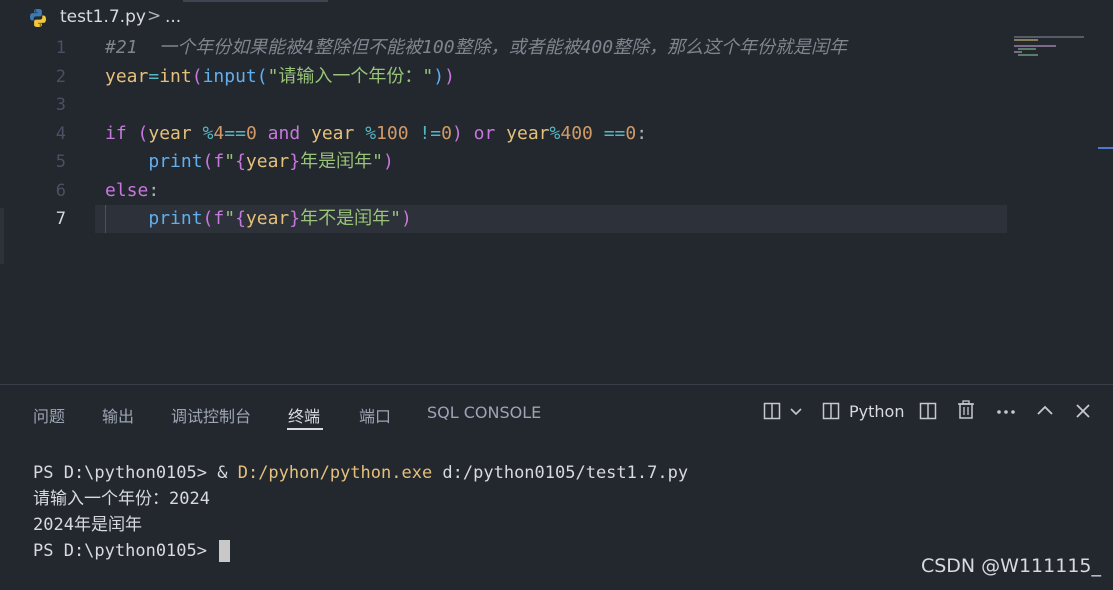 This screenshot has height=590, width=1113. I want to click on code-line-7: 7 print(f"{year}年不是闰年"), so click(550, 219).